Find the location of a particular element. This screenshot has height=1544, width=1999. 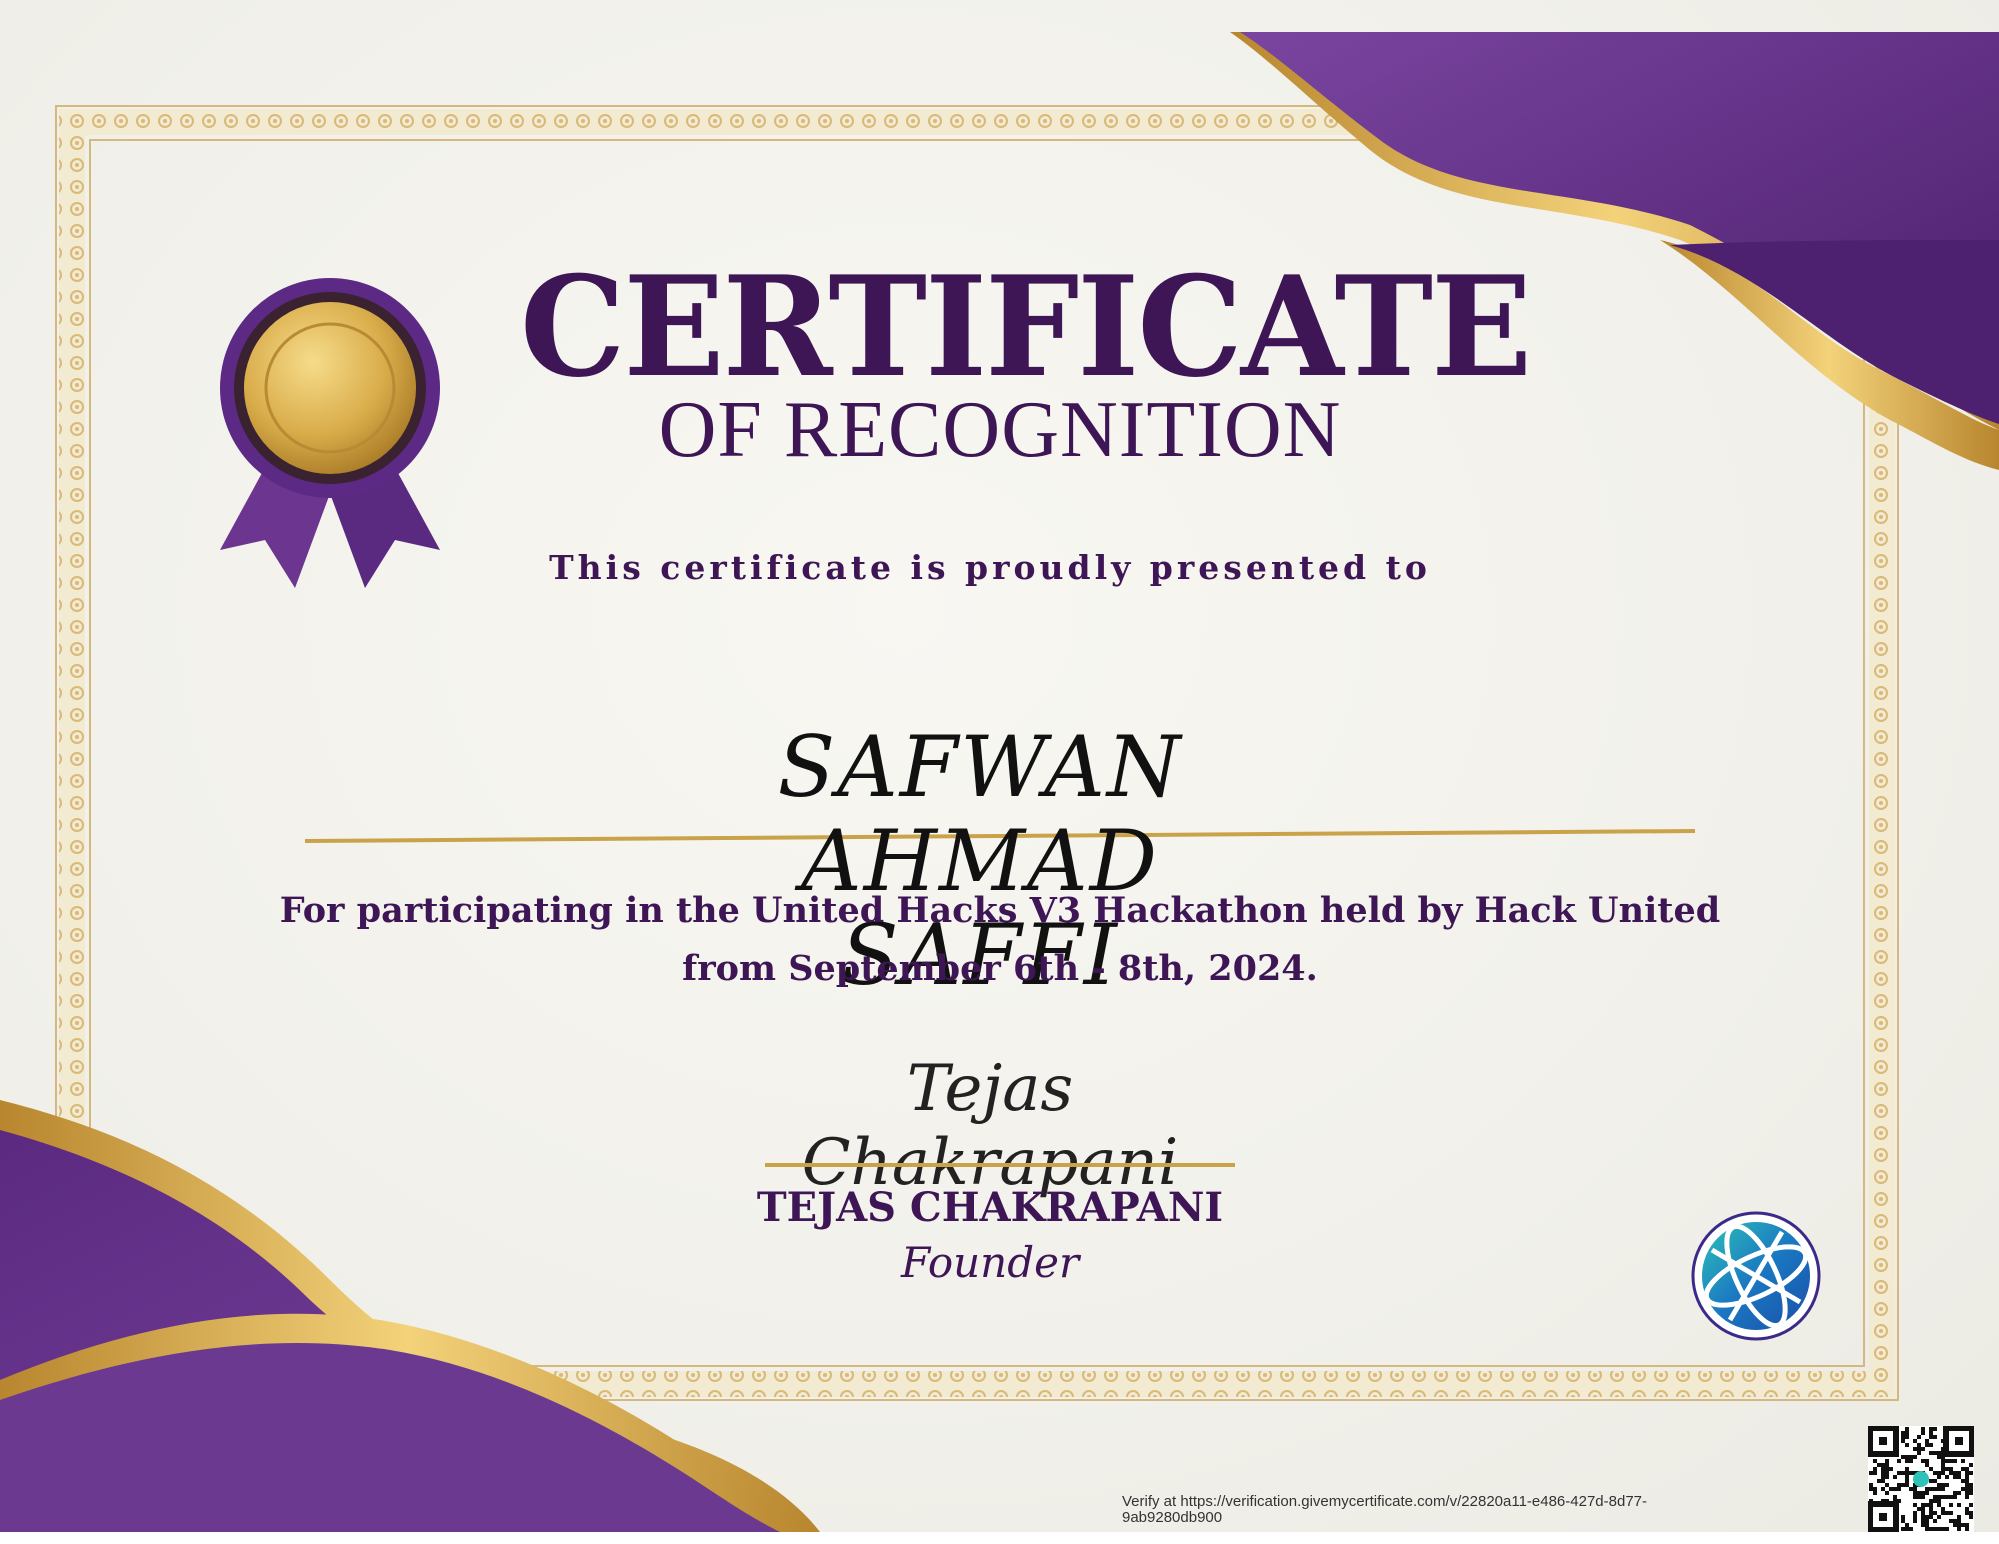

presented-to-text: This certificate is proudly presented to is located at coordinates (990, 567).